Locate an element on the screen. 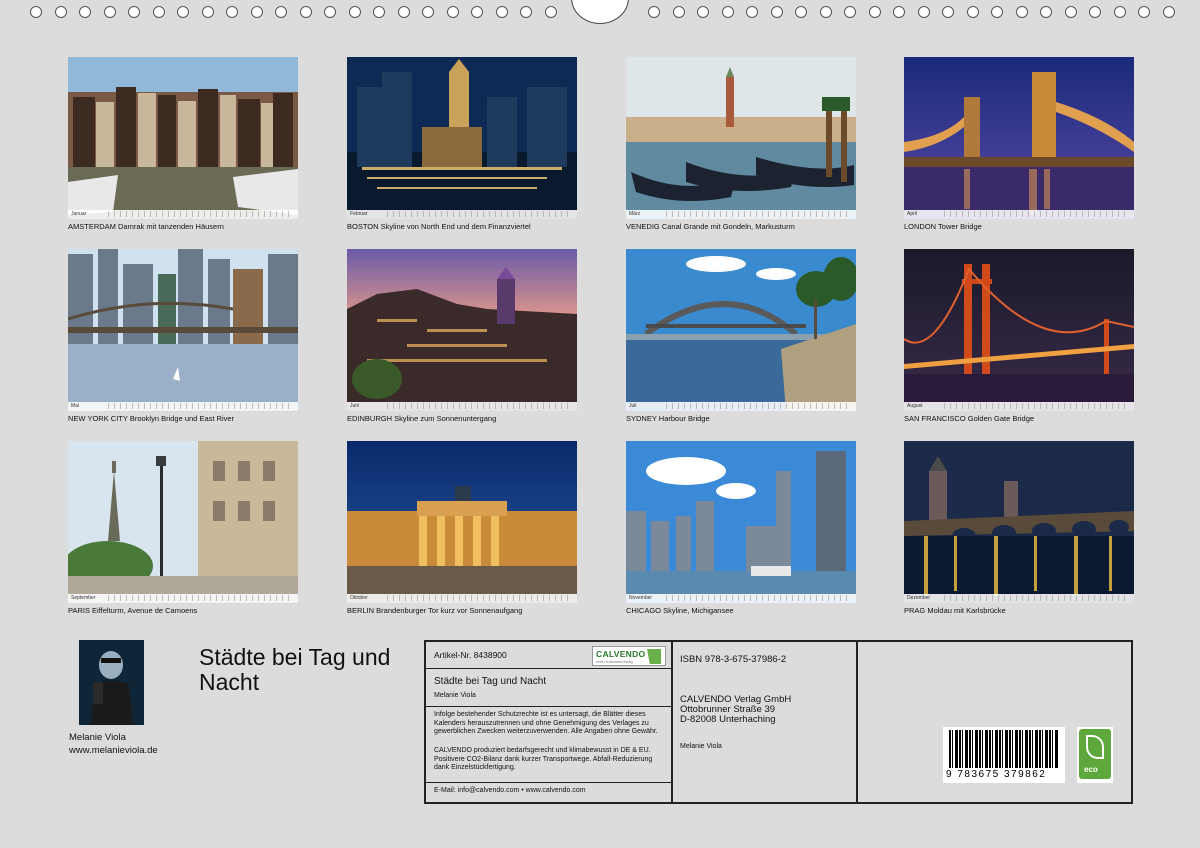 The width and height of the screenshot is (1200, 848). leaf-icon is located at coordinates (1095, 747).